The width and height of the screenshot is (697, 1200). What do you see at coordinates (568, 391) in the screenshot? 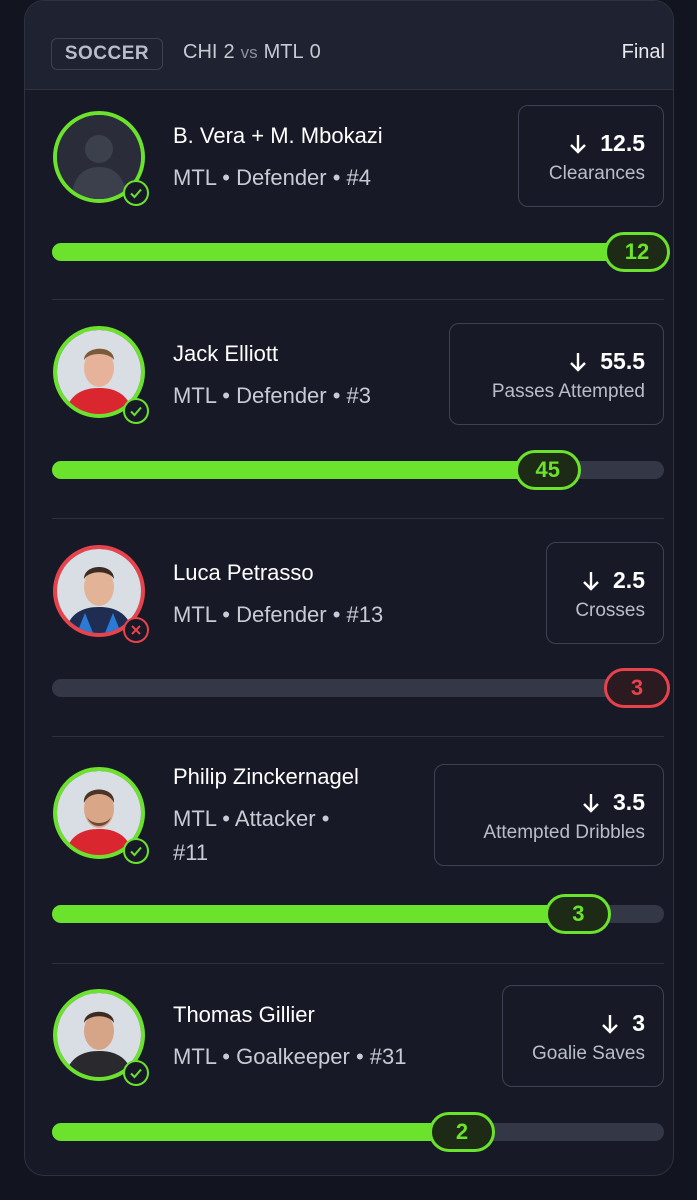
I see `stat-label: Passes Attempted` at bounding box center [568, 391].